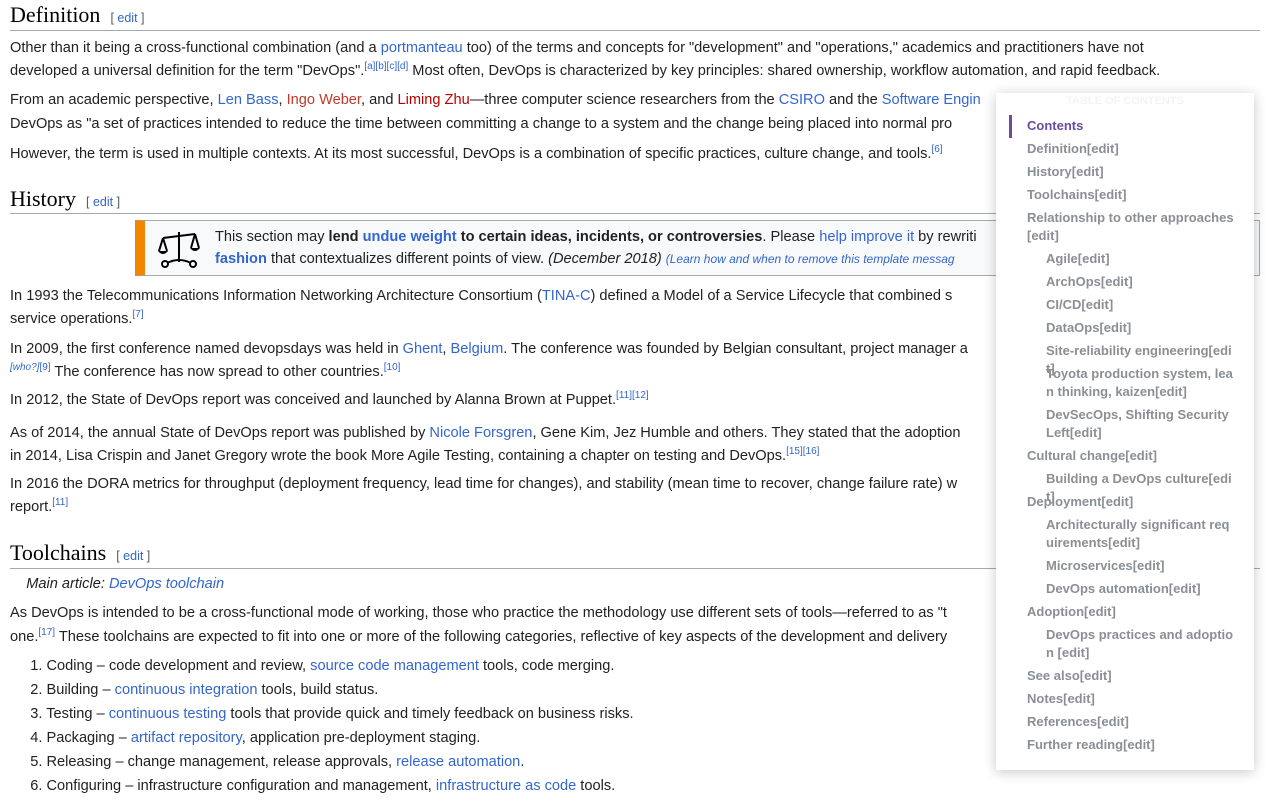 Image resolution: width=1280 pixels, height=800 pixels. I want to click on link: fashion, so click(241, 259).